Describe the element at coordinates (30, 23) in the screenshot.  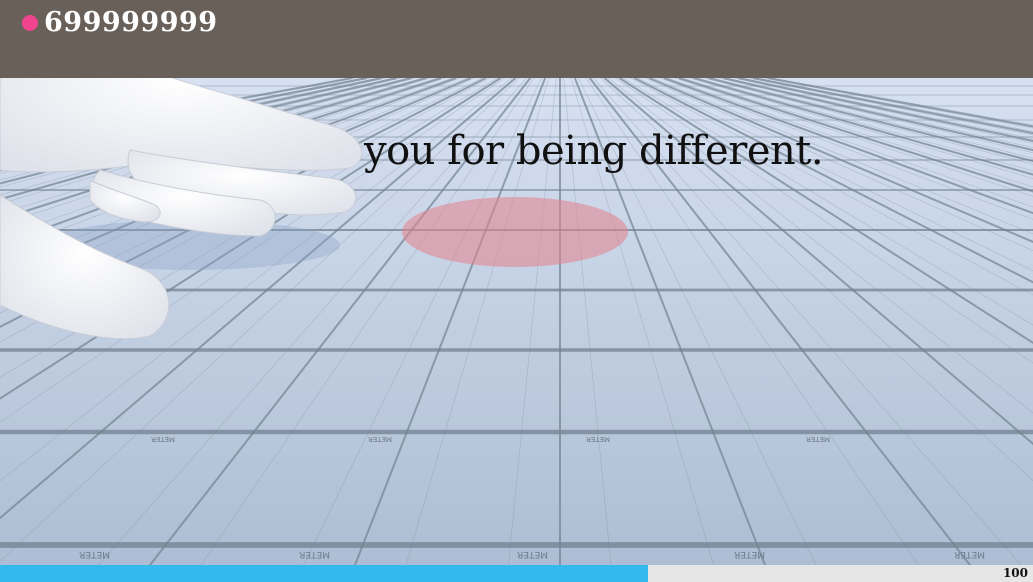
I see `score-dot-icon` at that location.